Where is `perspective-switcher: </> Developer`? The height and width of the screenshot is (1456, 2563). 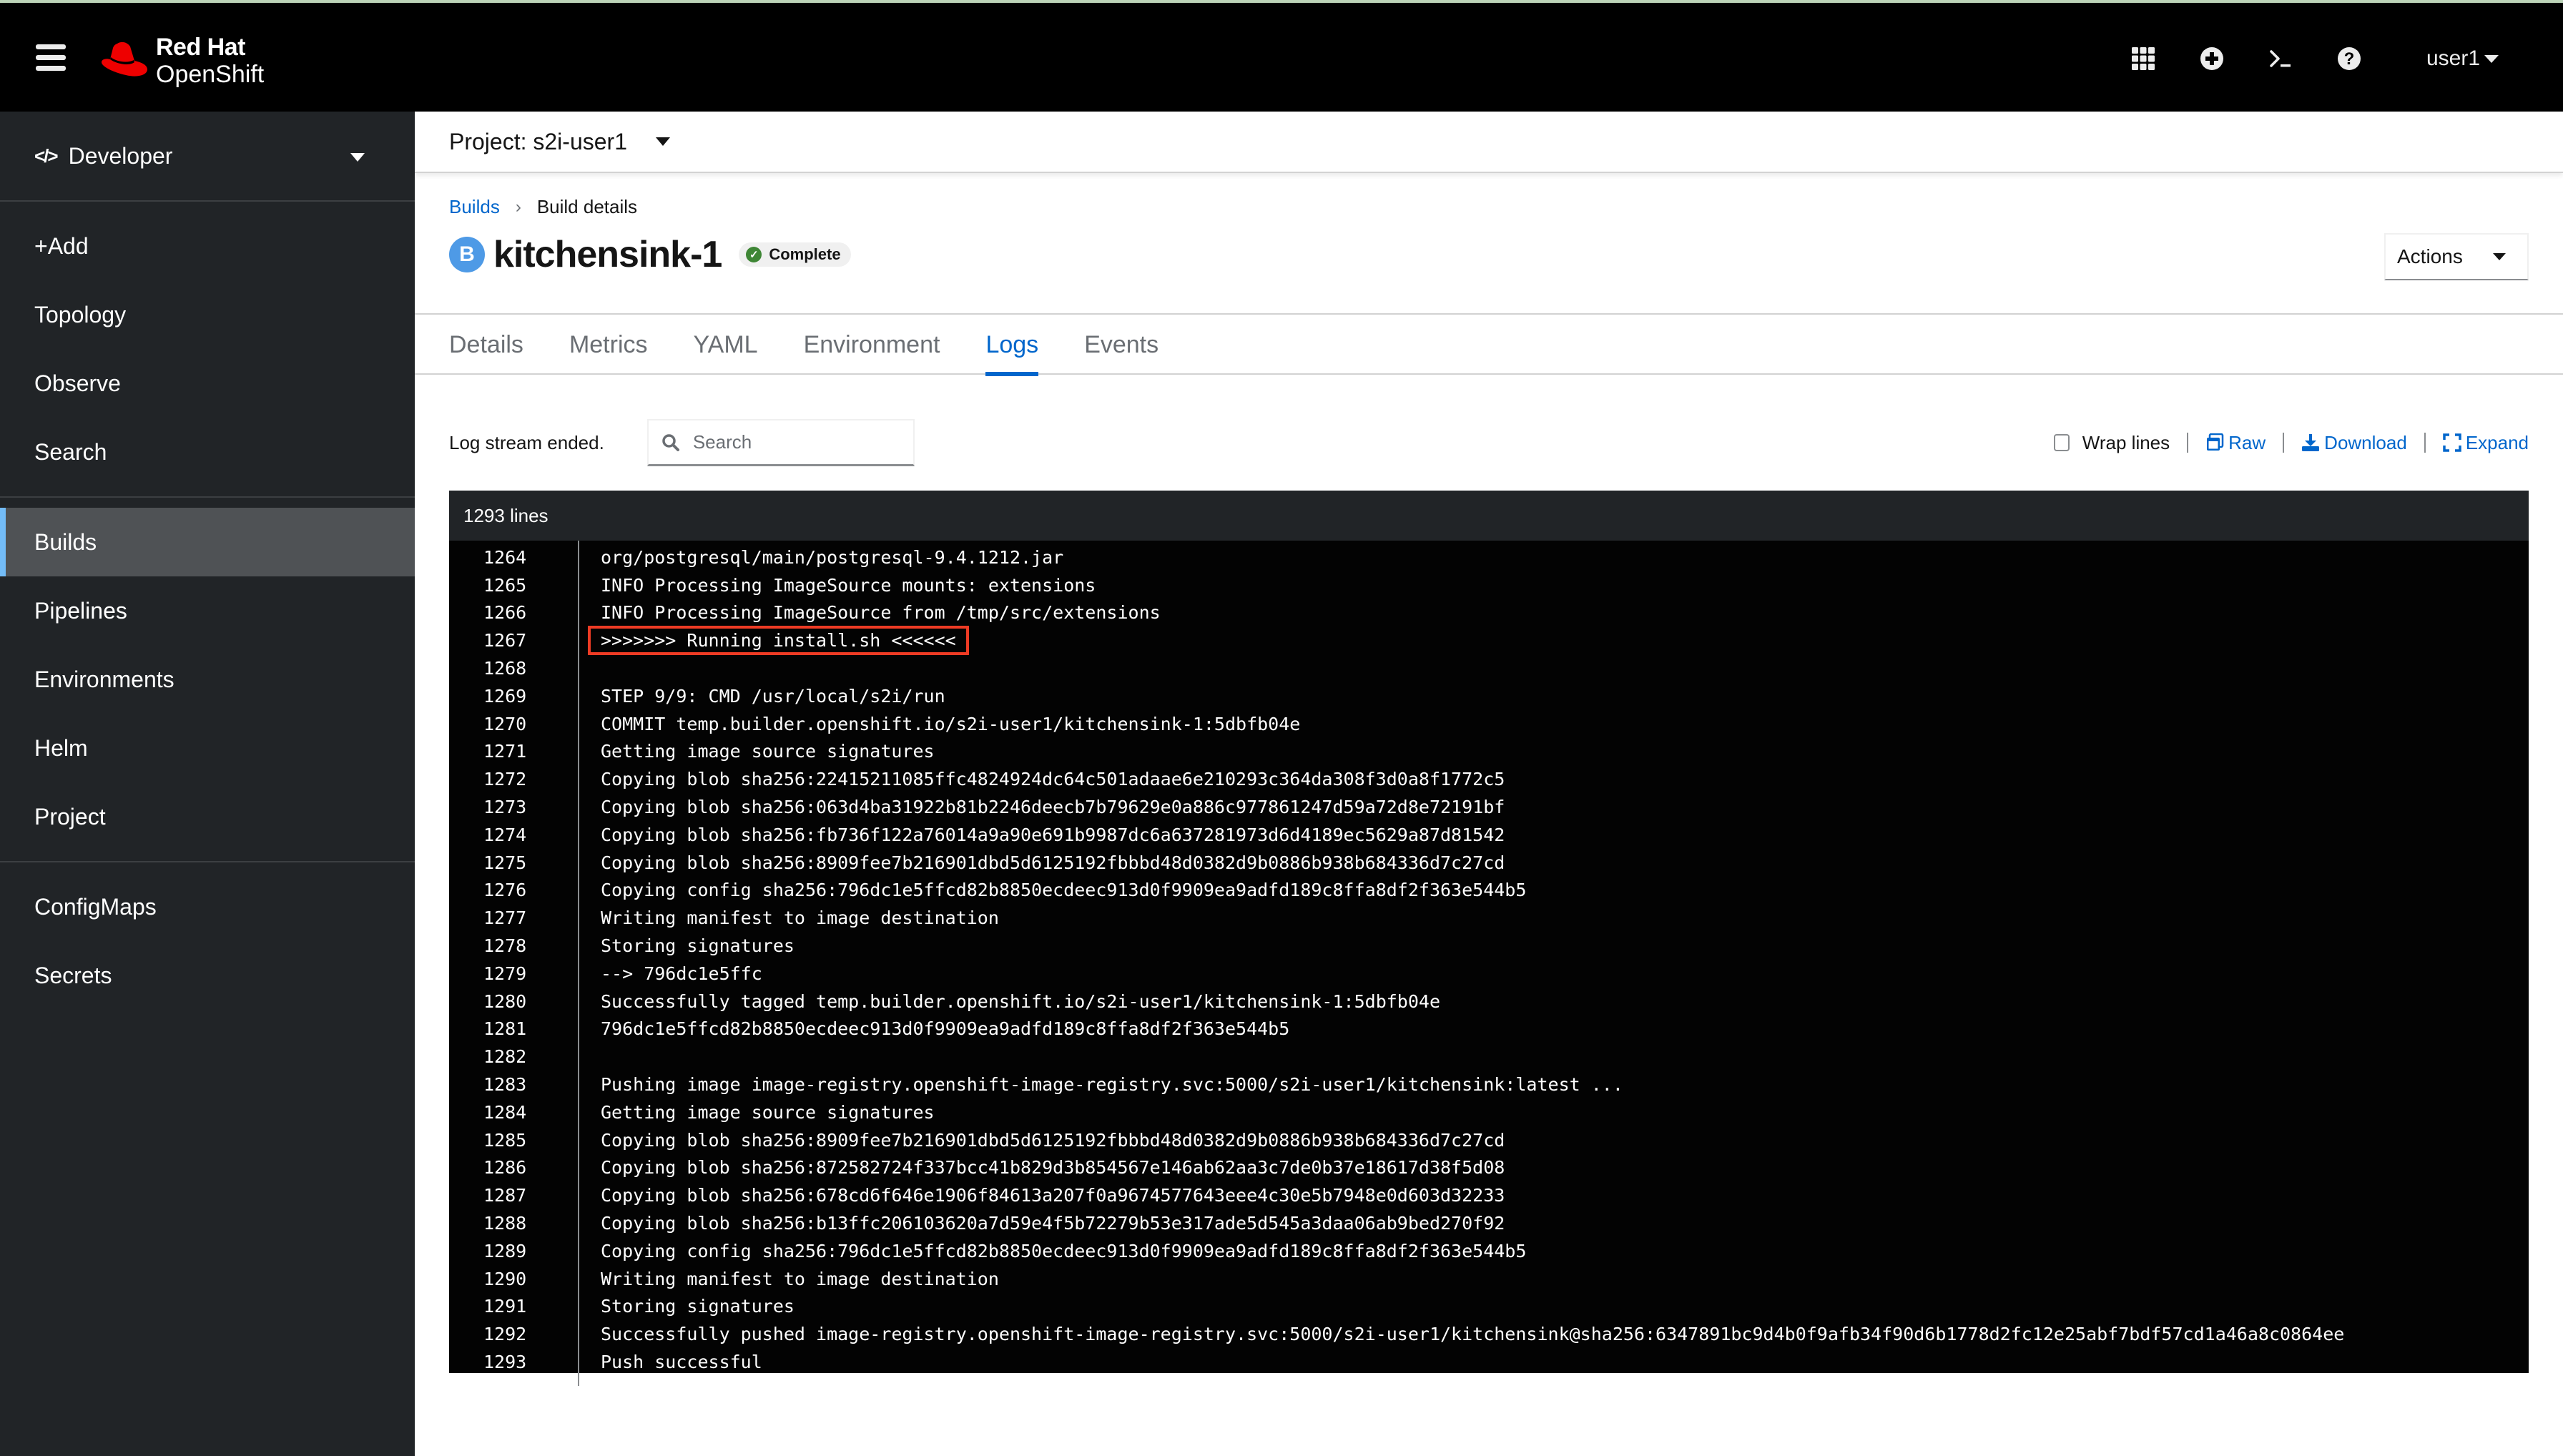 perspective-switcher: </> Developer is located at coordinates (208, 157).